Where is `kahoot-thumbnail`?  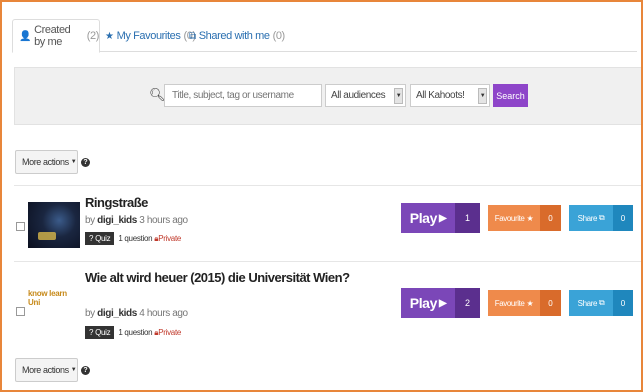 kahoot-thumbnail is located at coordinates (54, 225).